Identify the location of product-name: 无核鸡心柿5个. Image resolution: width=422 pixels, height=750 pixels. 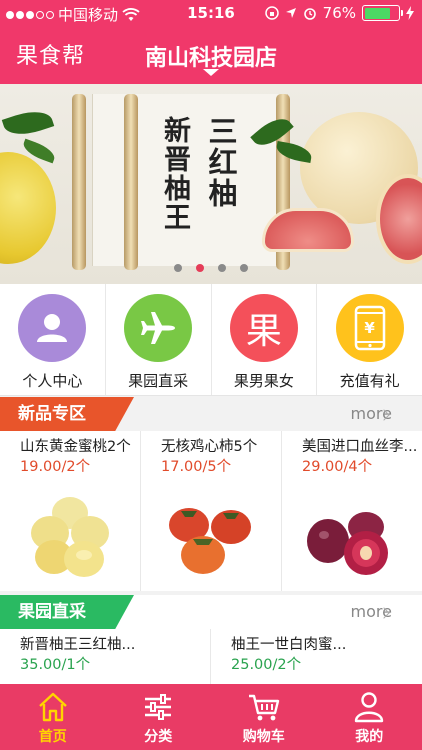
(209, 447).